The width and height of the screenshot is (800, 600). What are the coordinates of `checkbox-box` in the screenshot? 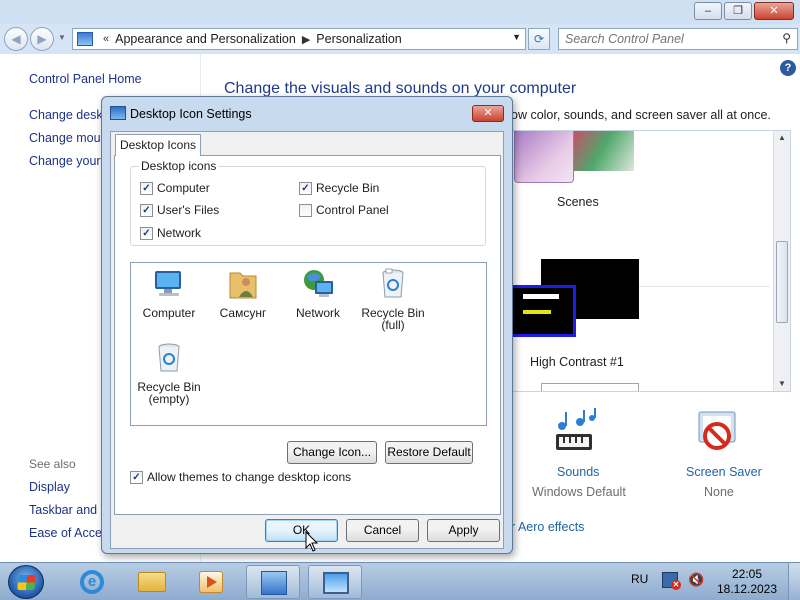 It's located at (305, 210).